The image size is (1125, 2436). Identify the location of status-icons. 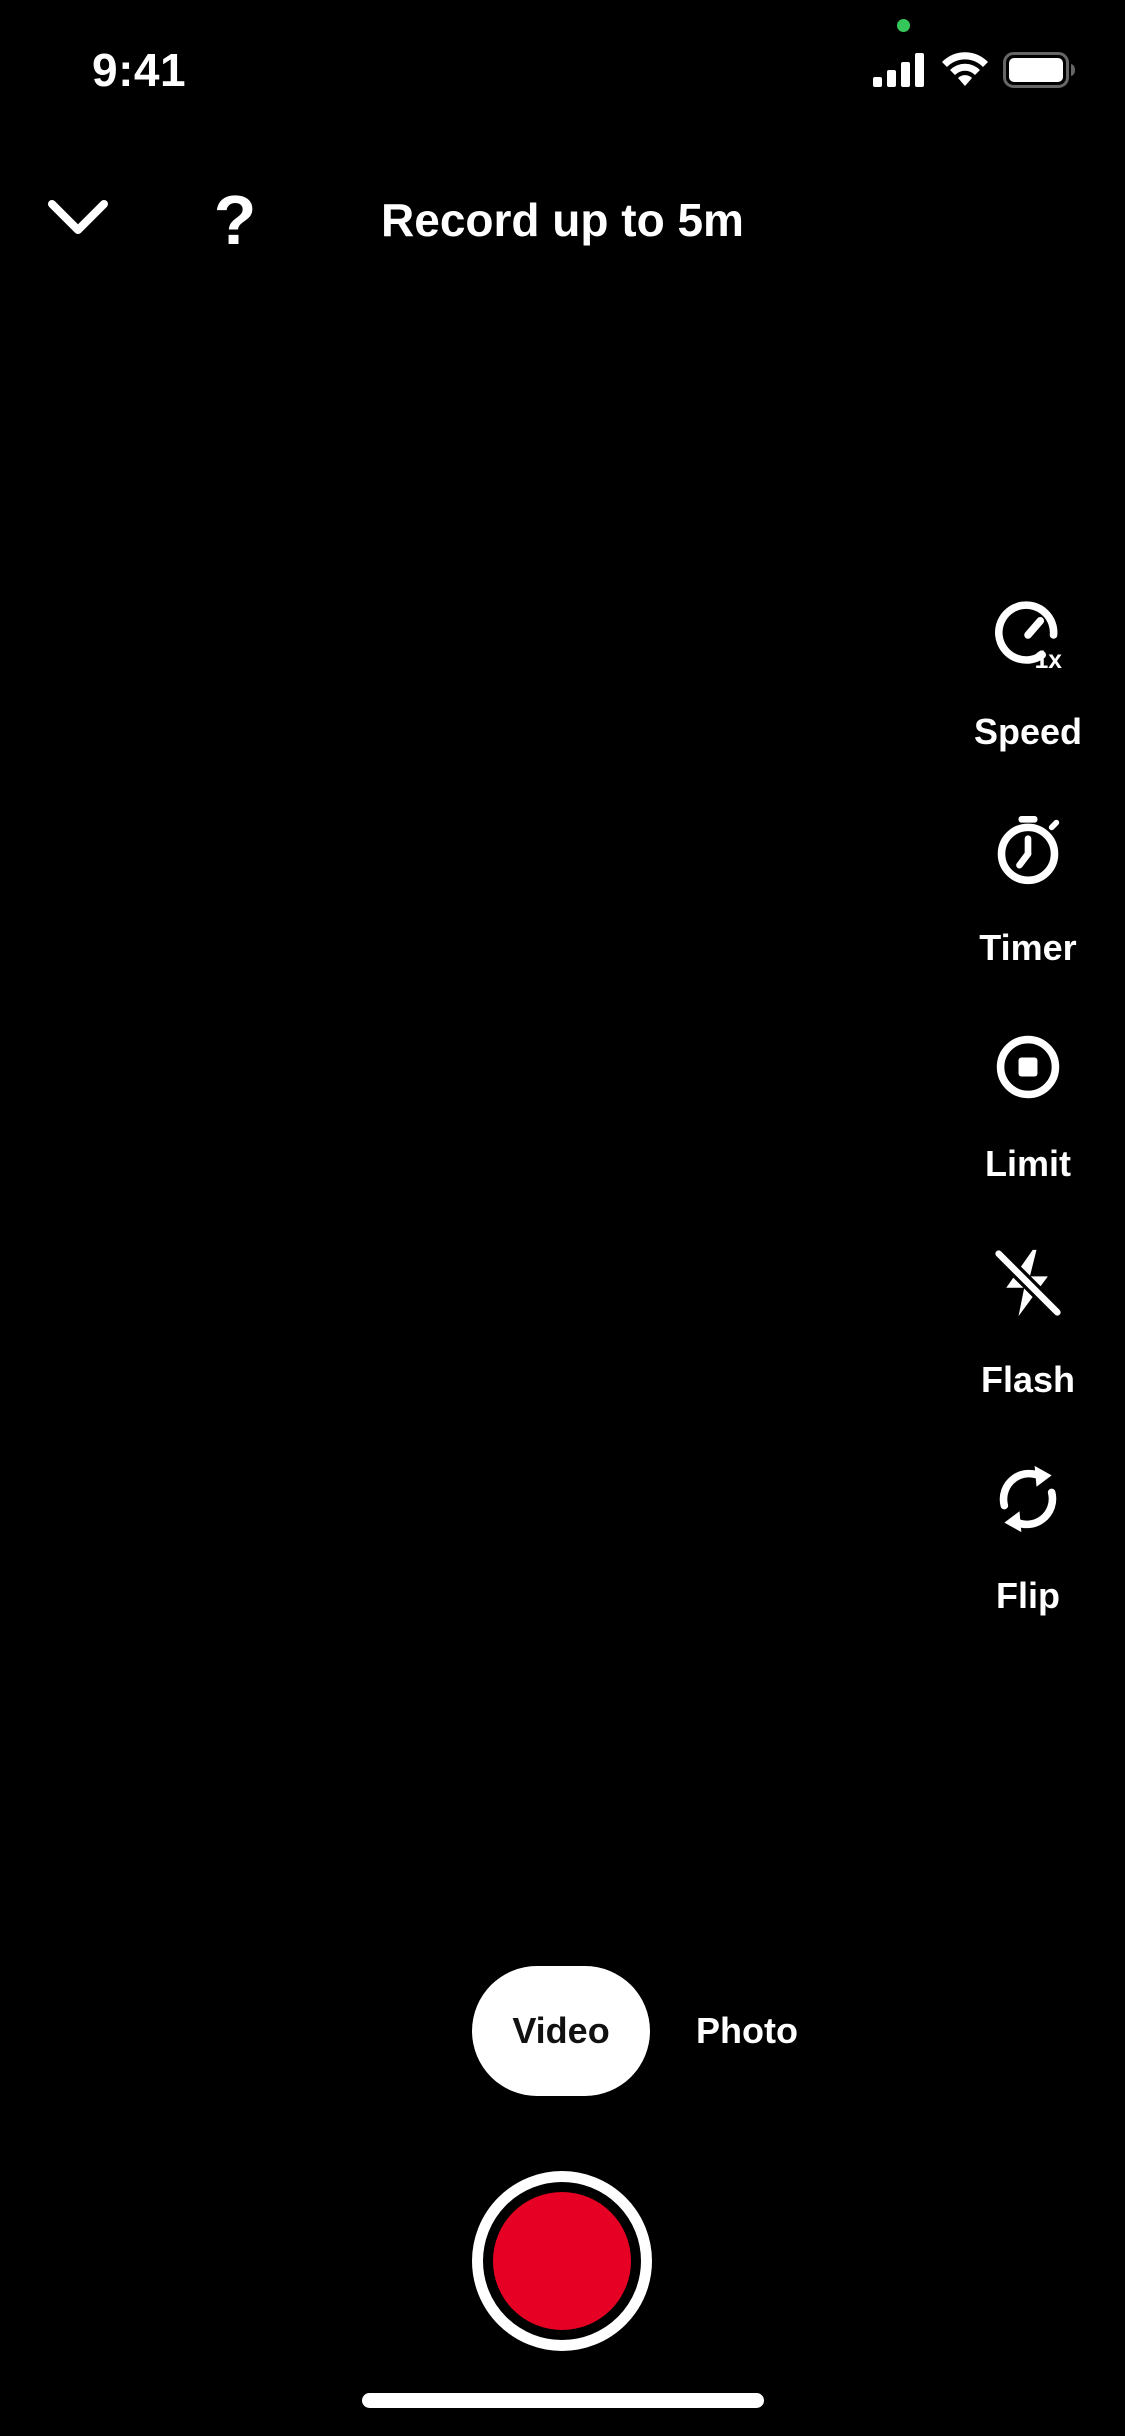
(974, 70).